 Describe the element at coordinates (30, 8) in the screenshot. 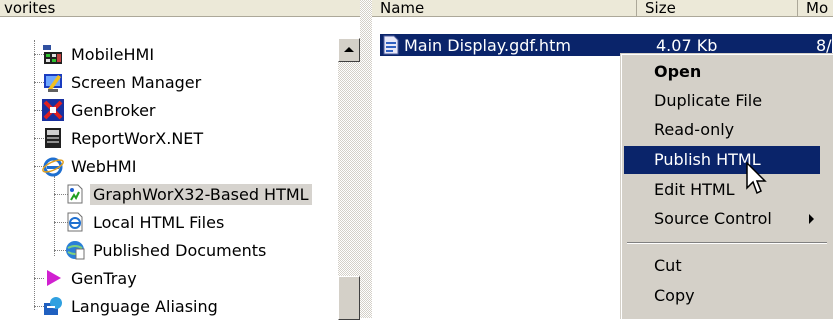

I see `favorites-header-label: vorites` at that location.